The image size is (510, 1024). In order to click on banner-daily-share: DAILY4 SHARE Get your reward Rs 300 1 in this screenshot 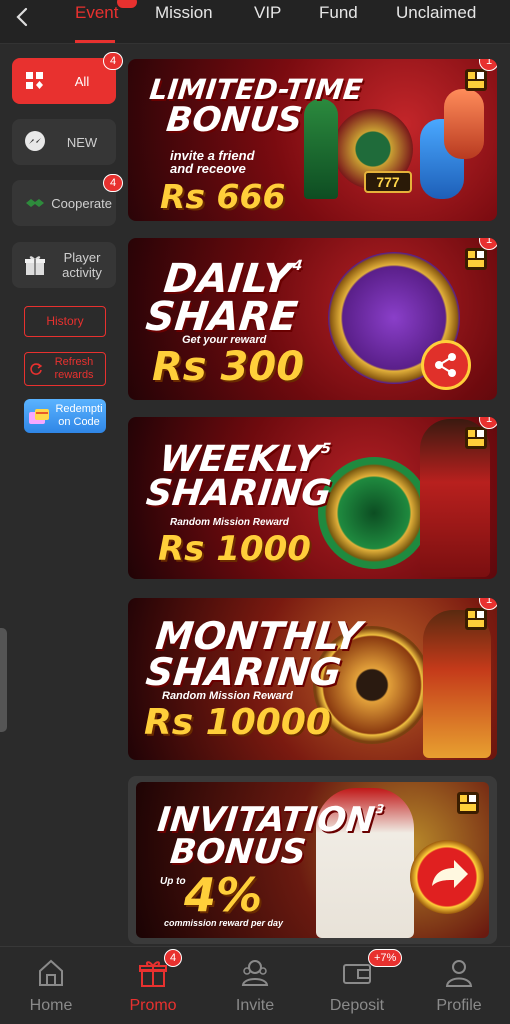, I will do `click(312, 319)`.